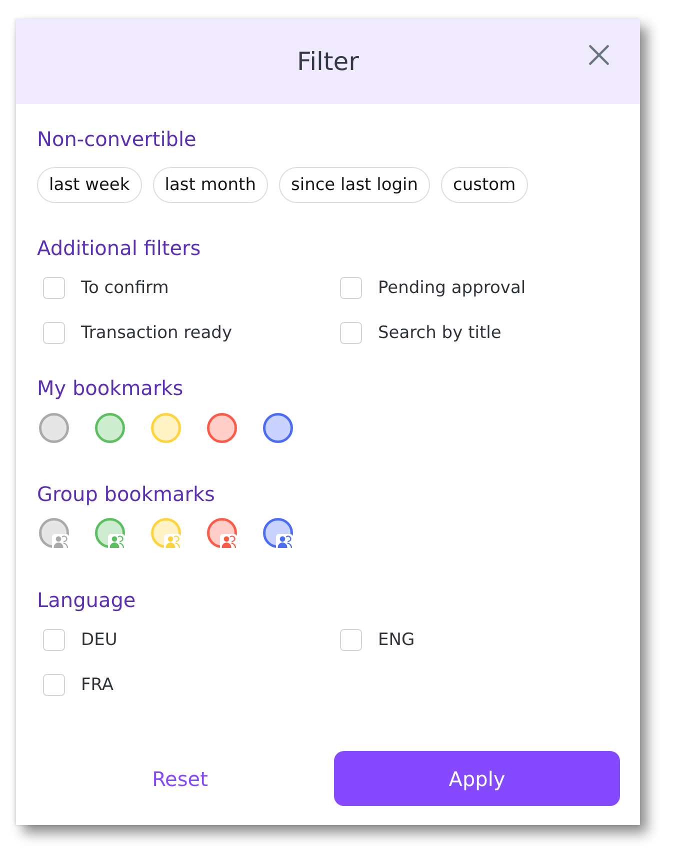 The image size is (679, 863). I want to click on close-icon, so click(599, 55).